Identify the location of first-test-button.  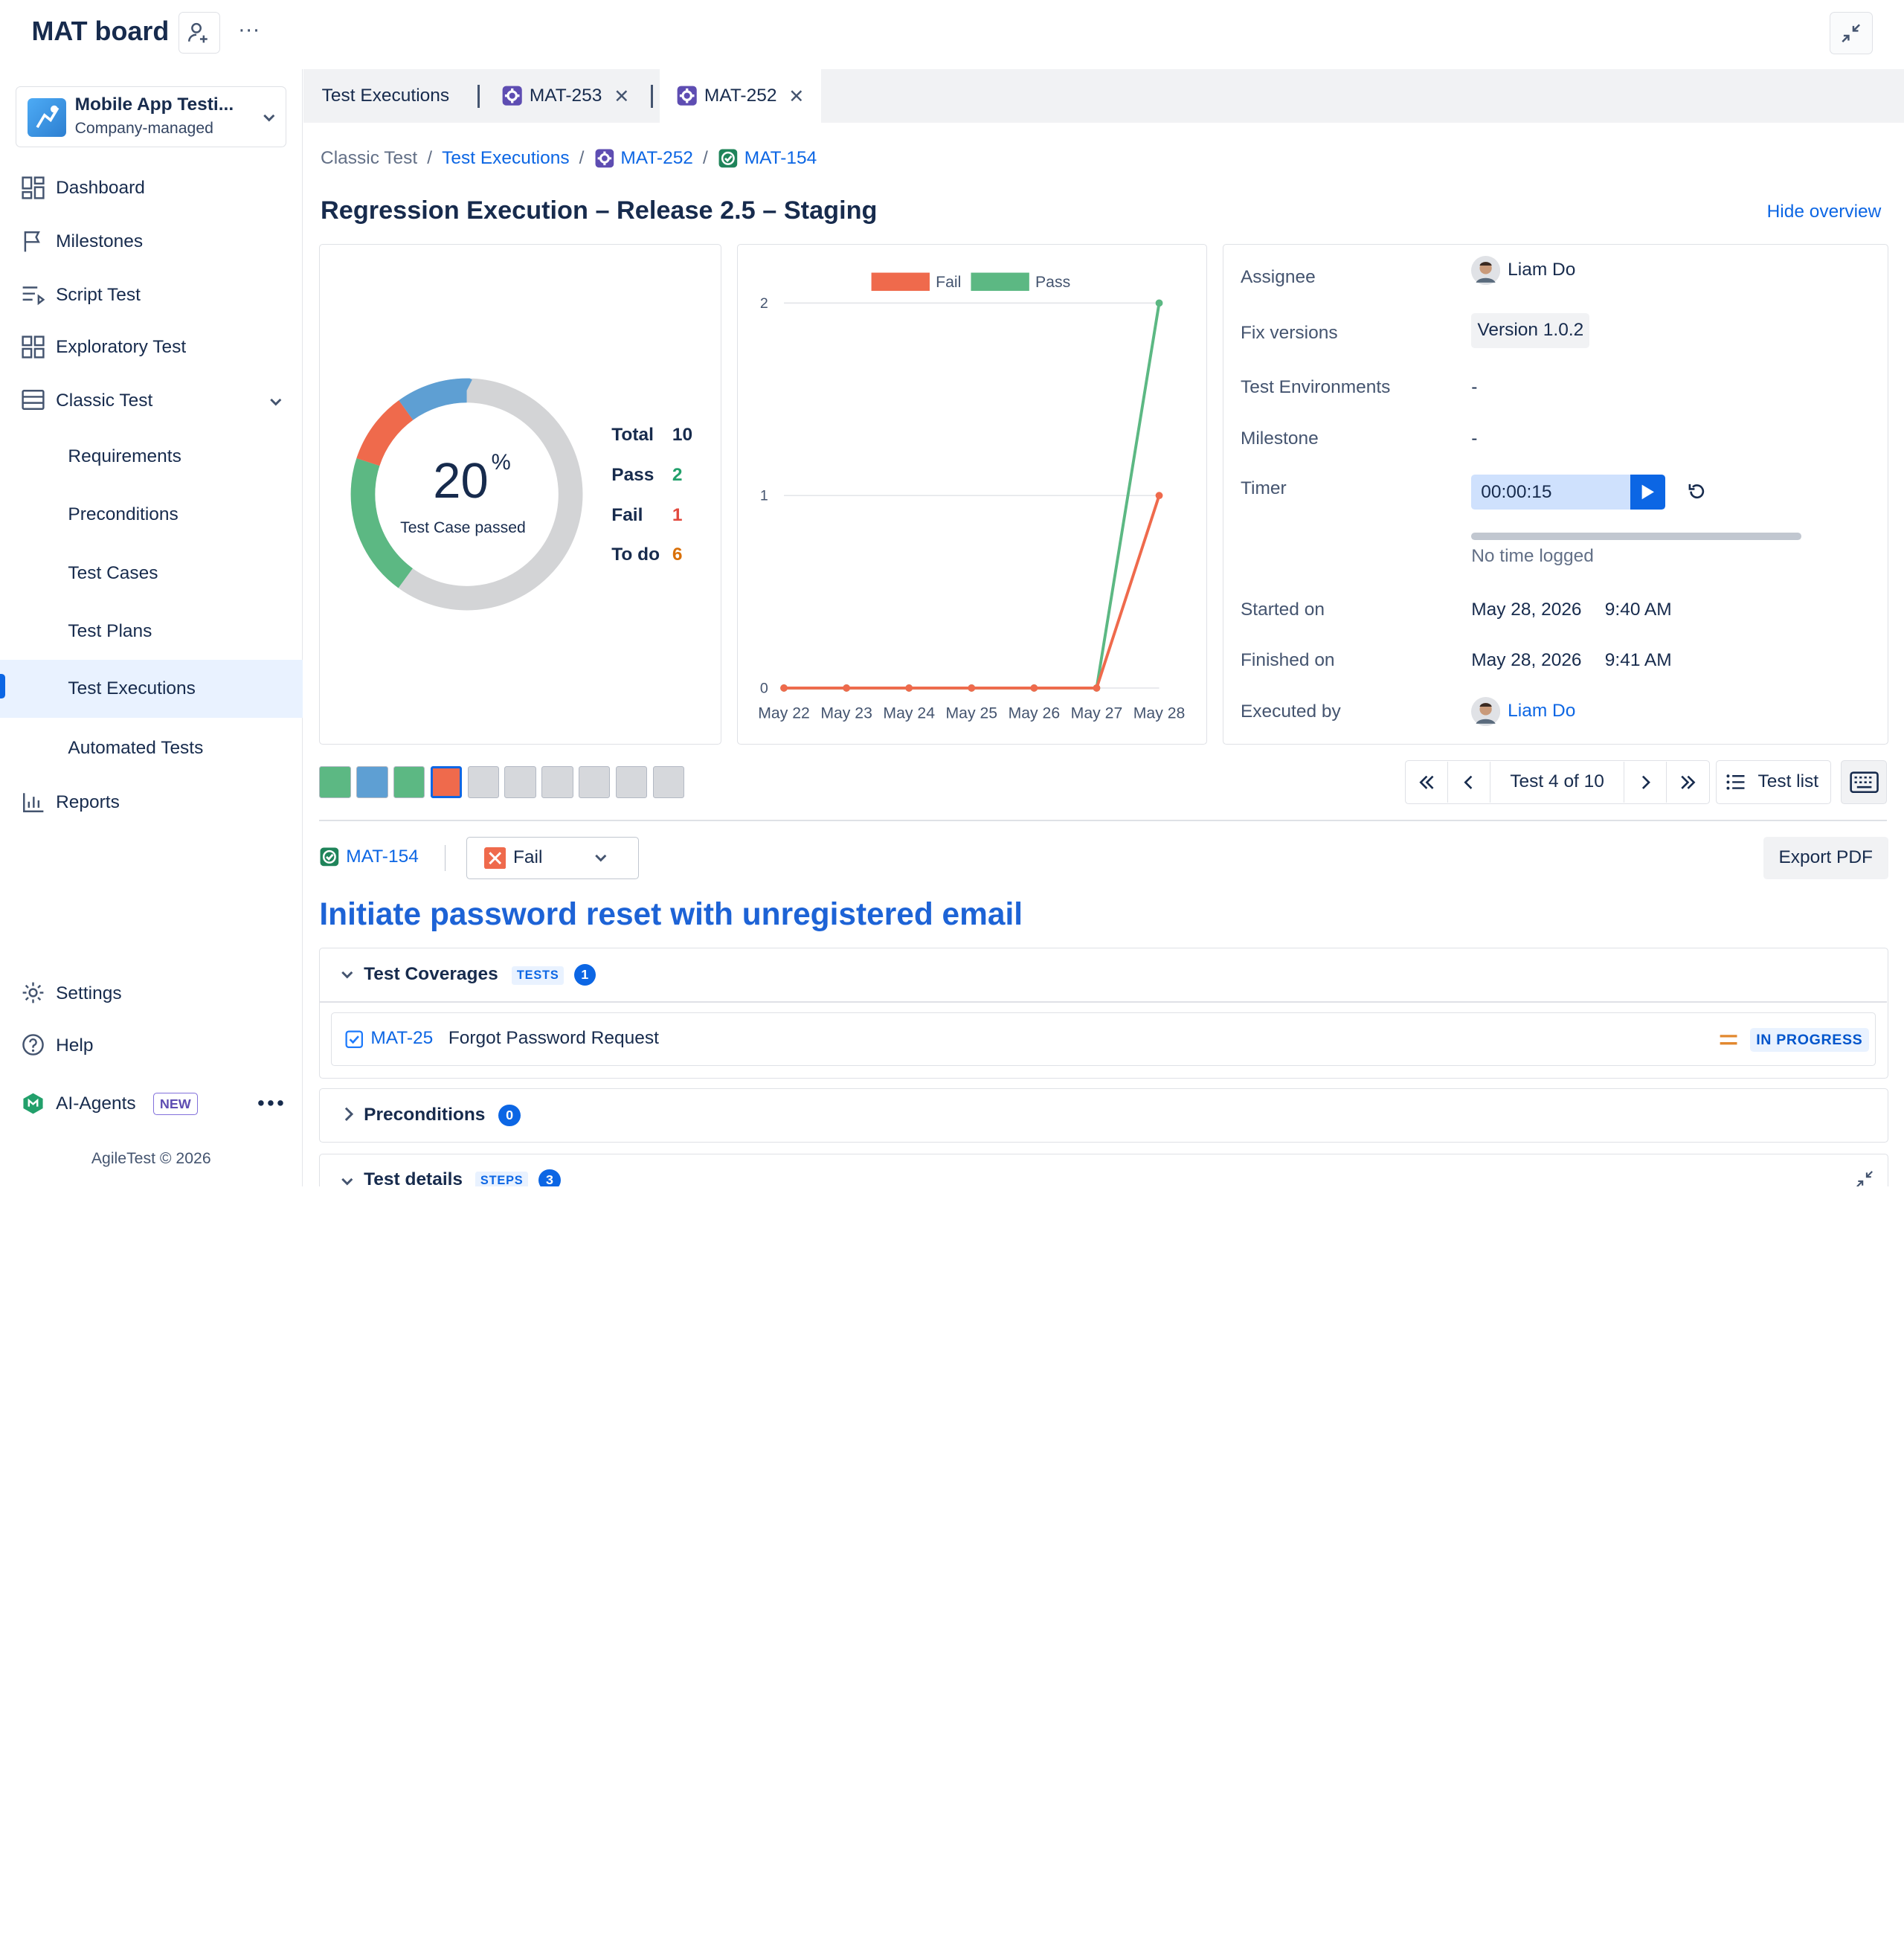
(1427, 782).